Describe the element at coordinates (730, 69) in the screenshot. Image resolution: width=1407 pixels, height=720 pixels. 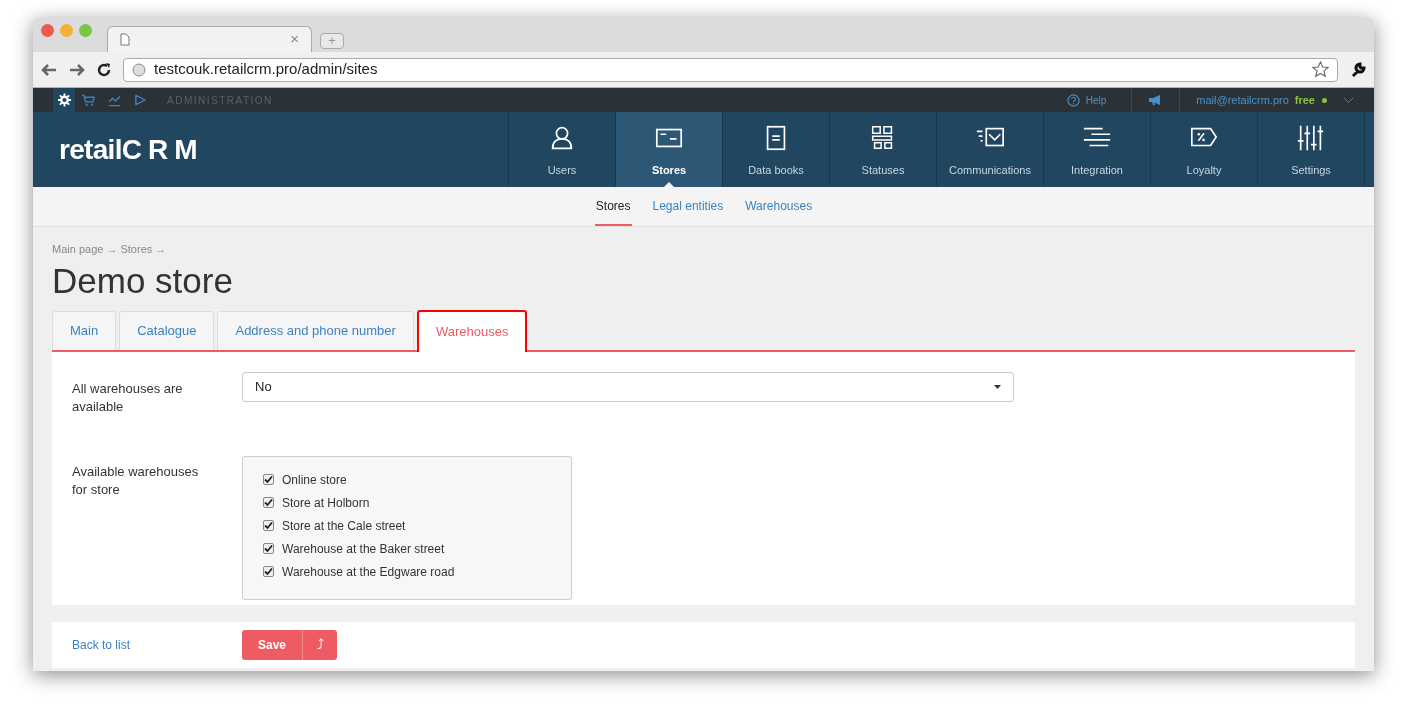
I see `address-bar: testcouk.retailcrm.pro/admin/sites` at that location.